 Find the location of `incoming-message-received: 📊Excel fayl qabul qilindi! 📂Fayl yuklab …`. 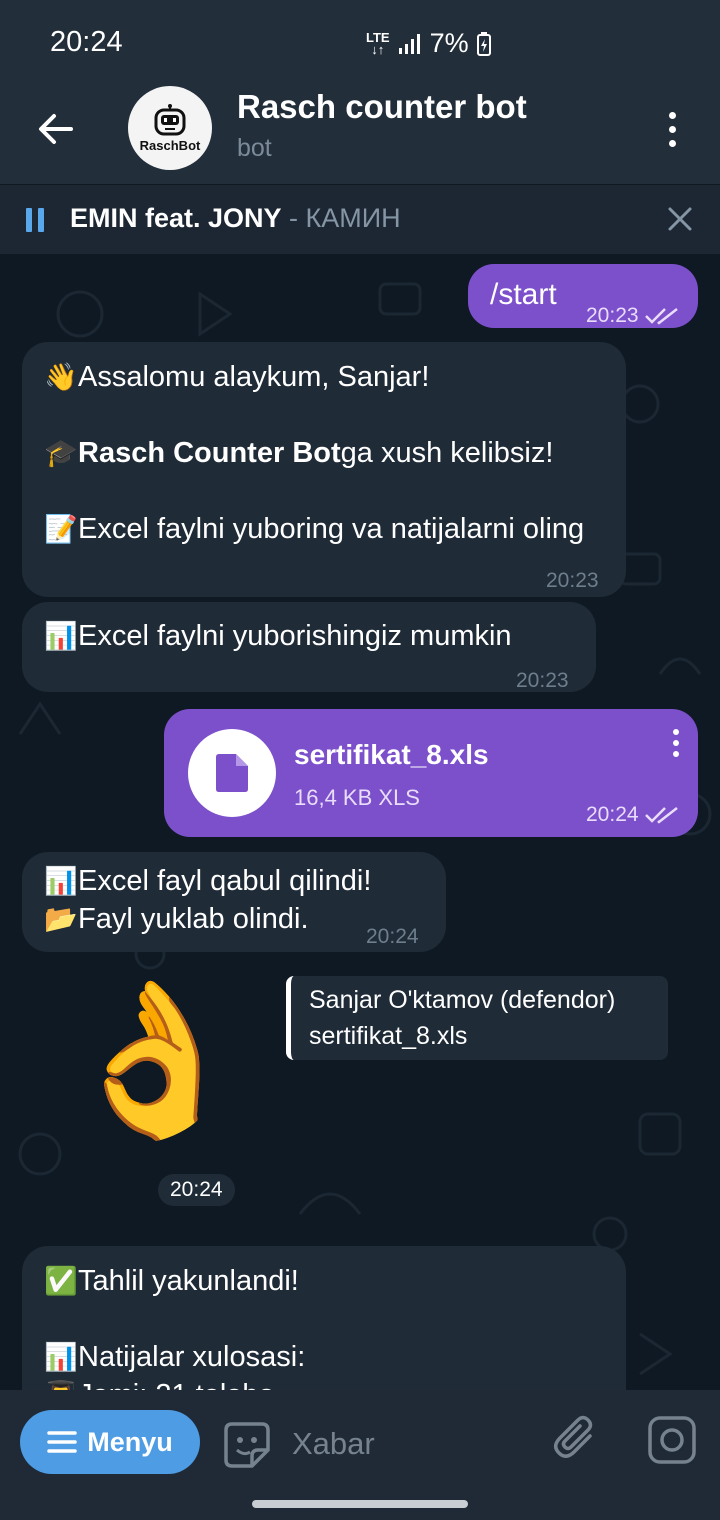

incoming-message-received: 📊Excel fayl qabul qilindi! 📂Fayl yuklab … is located at coordinates (234, 902).